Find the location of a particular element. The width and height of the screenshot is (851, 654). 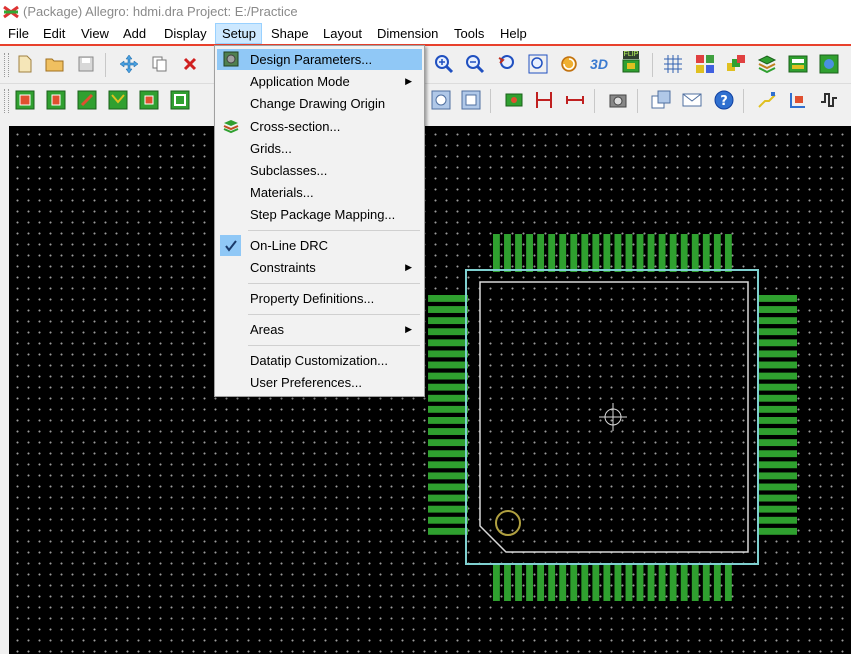

redraw-icon is located at coordinates (569, 64).